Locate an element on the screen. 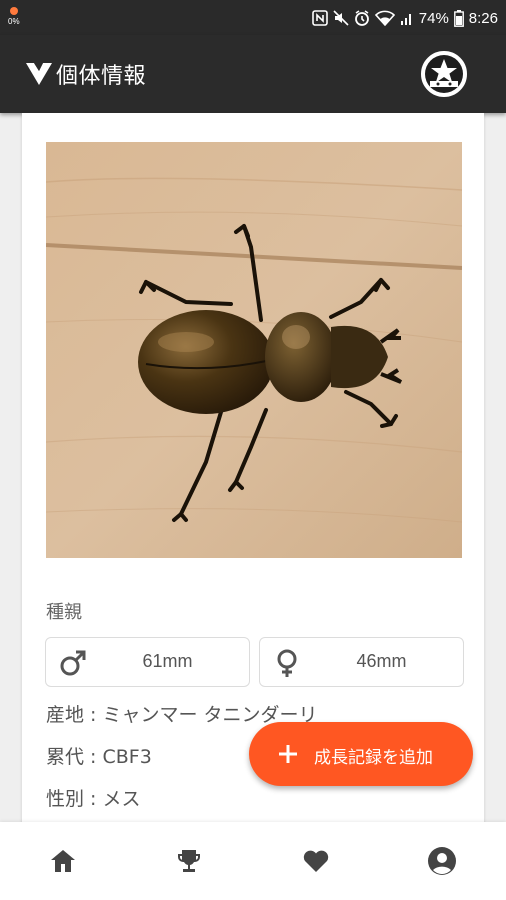  alarm-icon is located at coordinates (362, 18).